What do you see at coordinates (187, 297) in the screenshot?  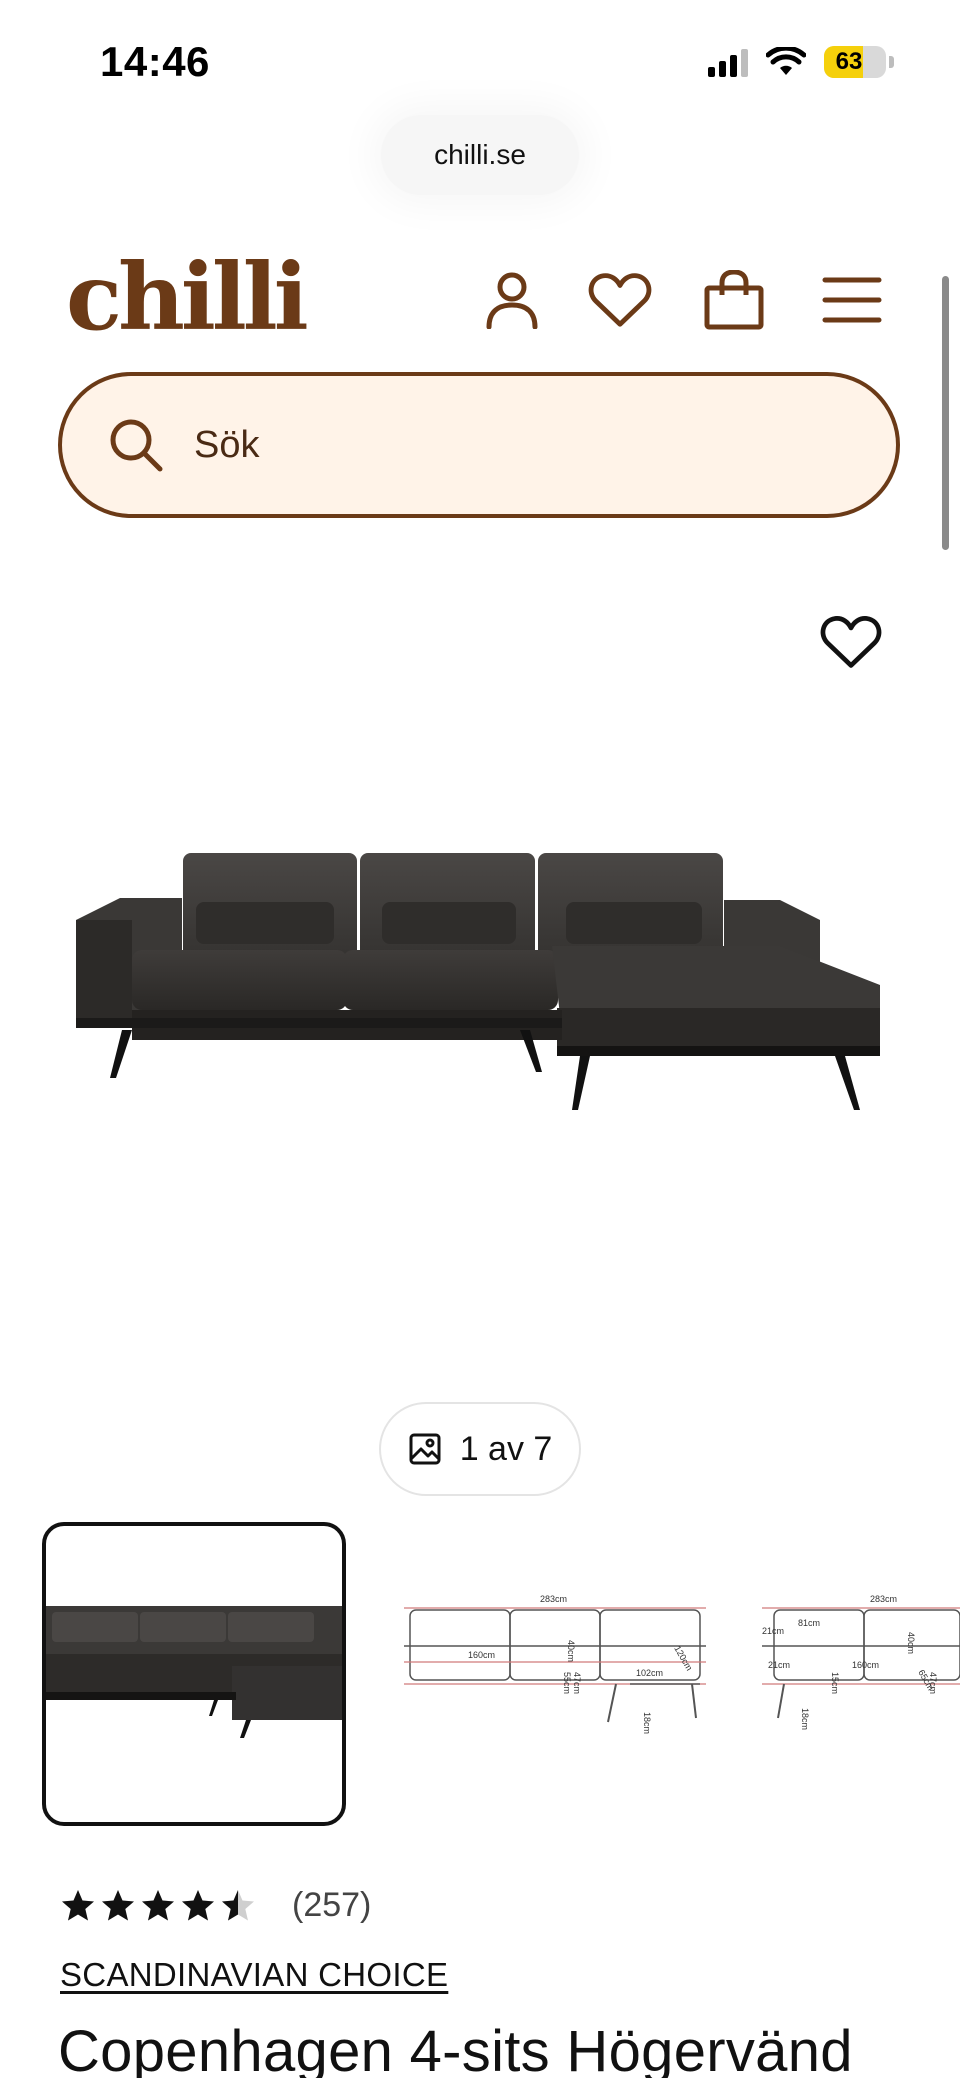 I see `chilli-logo: chilli` at bounding box center [187, 297].